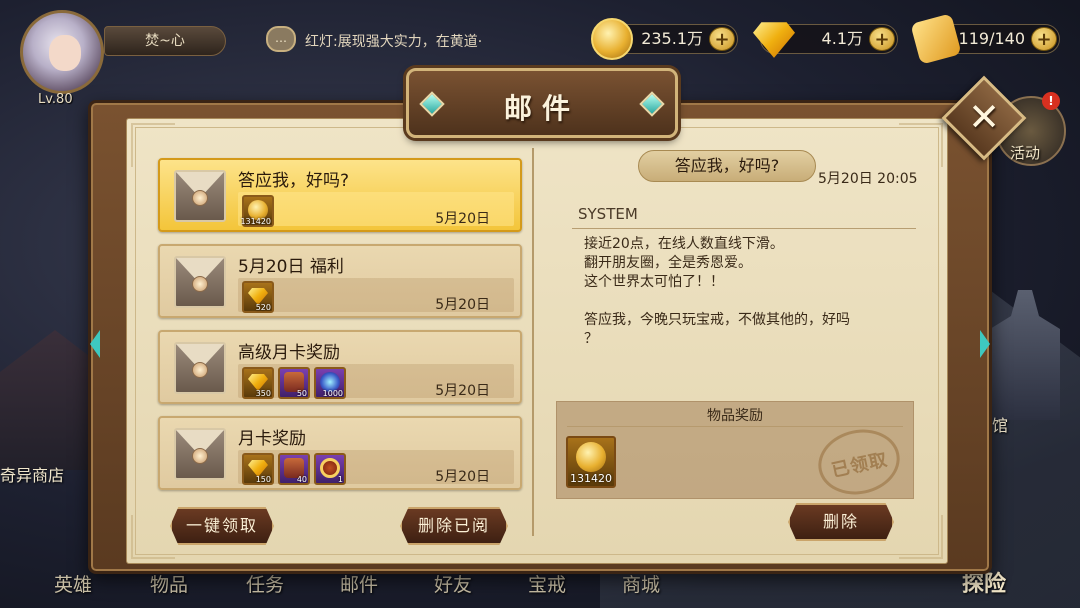 This screenshot has height=608, width=1080. Describe the element at coordinates (340, 195) in the screenshot. I see `mail-item: 答应我，好吗? 131420 5月20日` at that location.